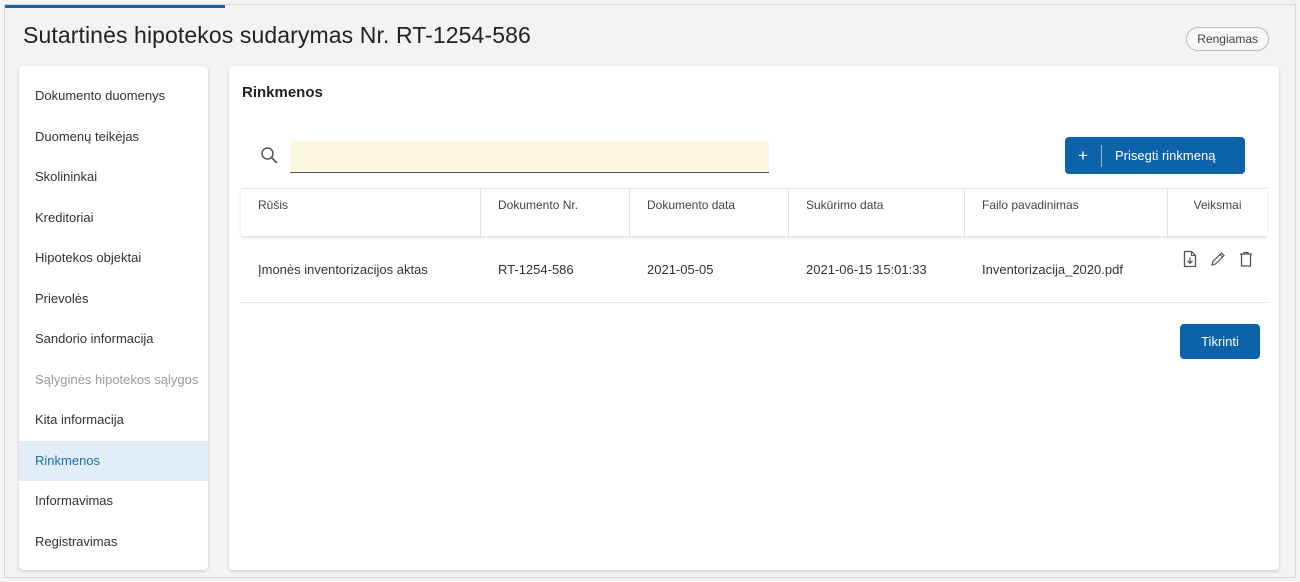 This screenshot has width=1300, height=582. Describe the element at coordinates (117, 379) in the screenshot. I see `sidebar-item-salygines-hipotekos-salygos: Sąlyginės hipotekos sąlygos` at that location.